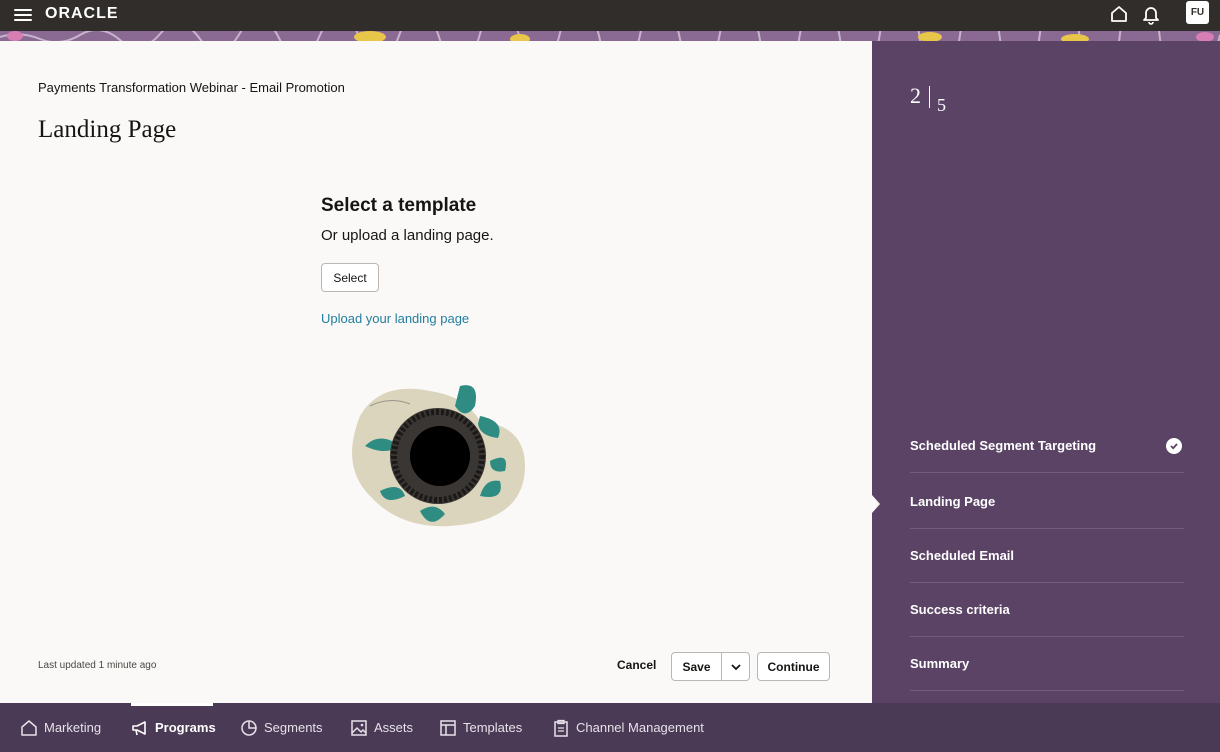  What do you see at coordinates (1197, 12) in the screenshot?
I see `user-avatar: FU` at bounding box center [1197, 12].